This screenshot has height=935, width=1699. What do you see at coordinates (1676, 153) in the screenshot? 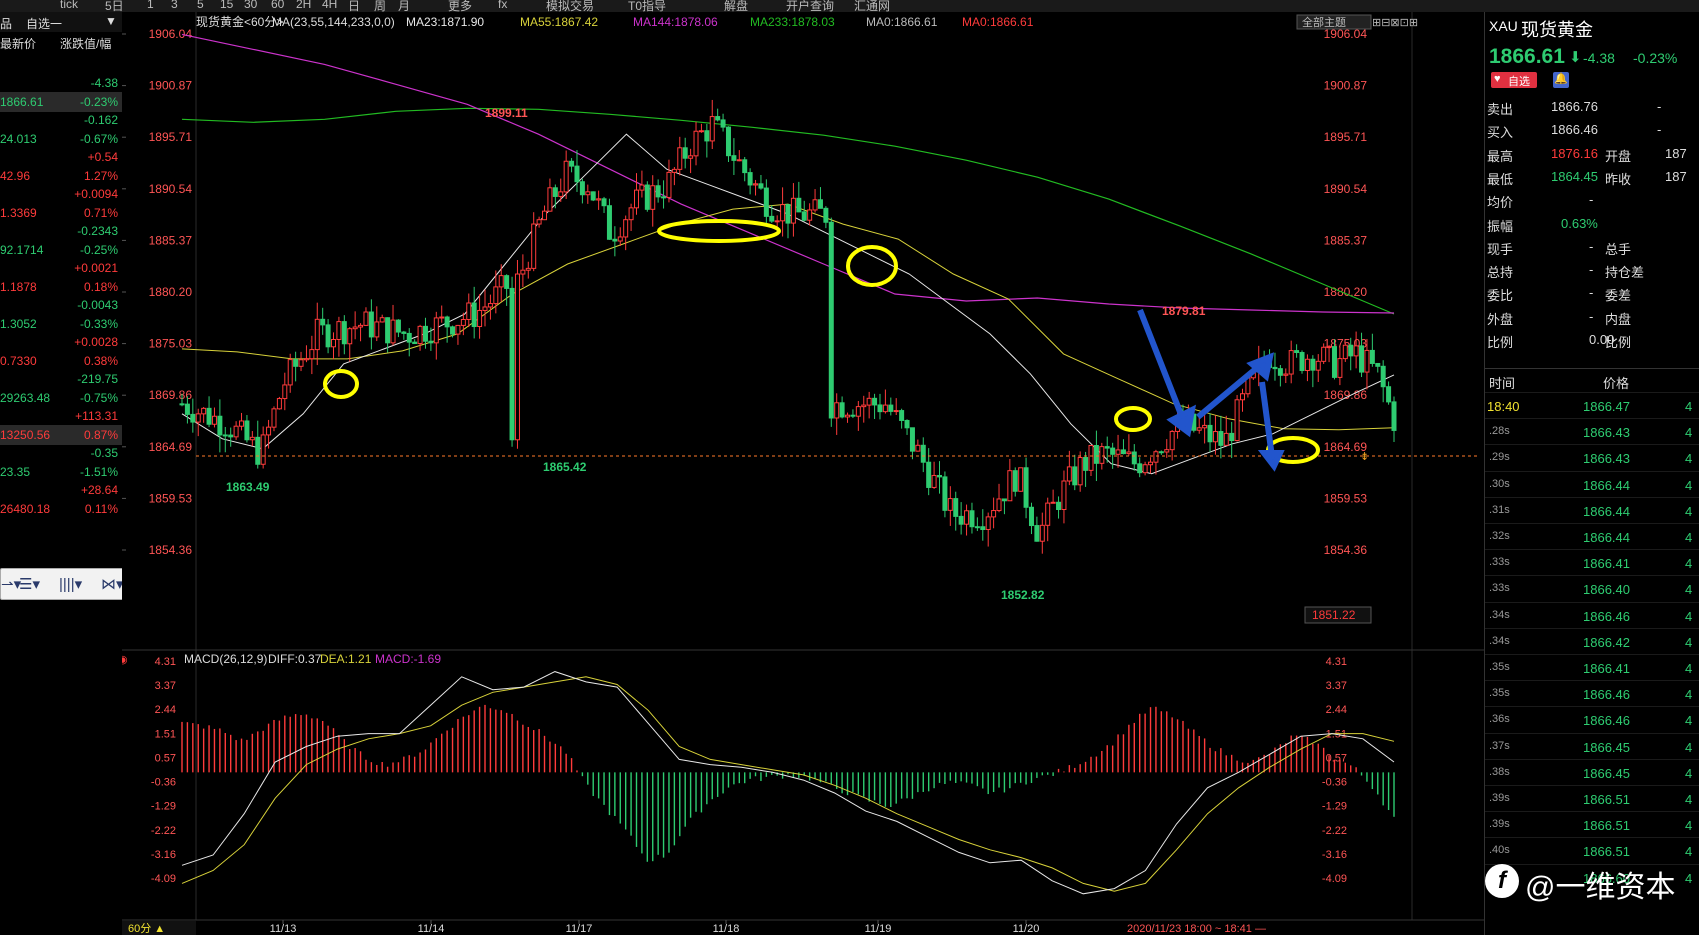
I see `quote-value-2: 187` at bounding box center [1676, 153].